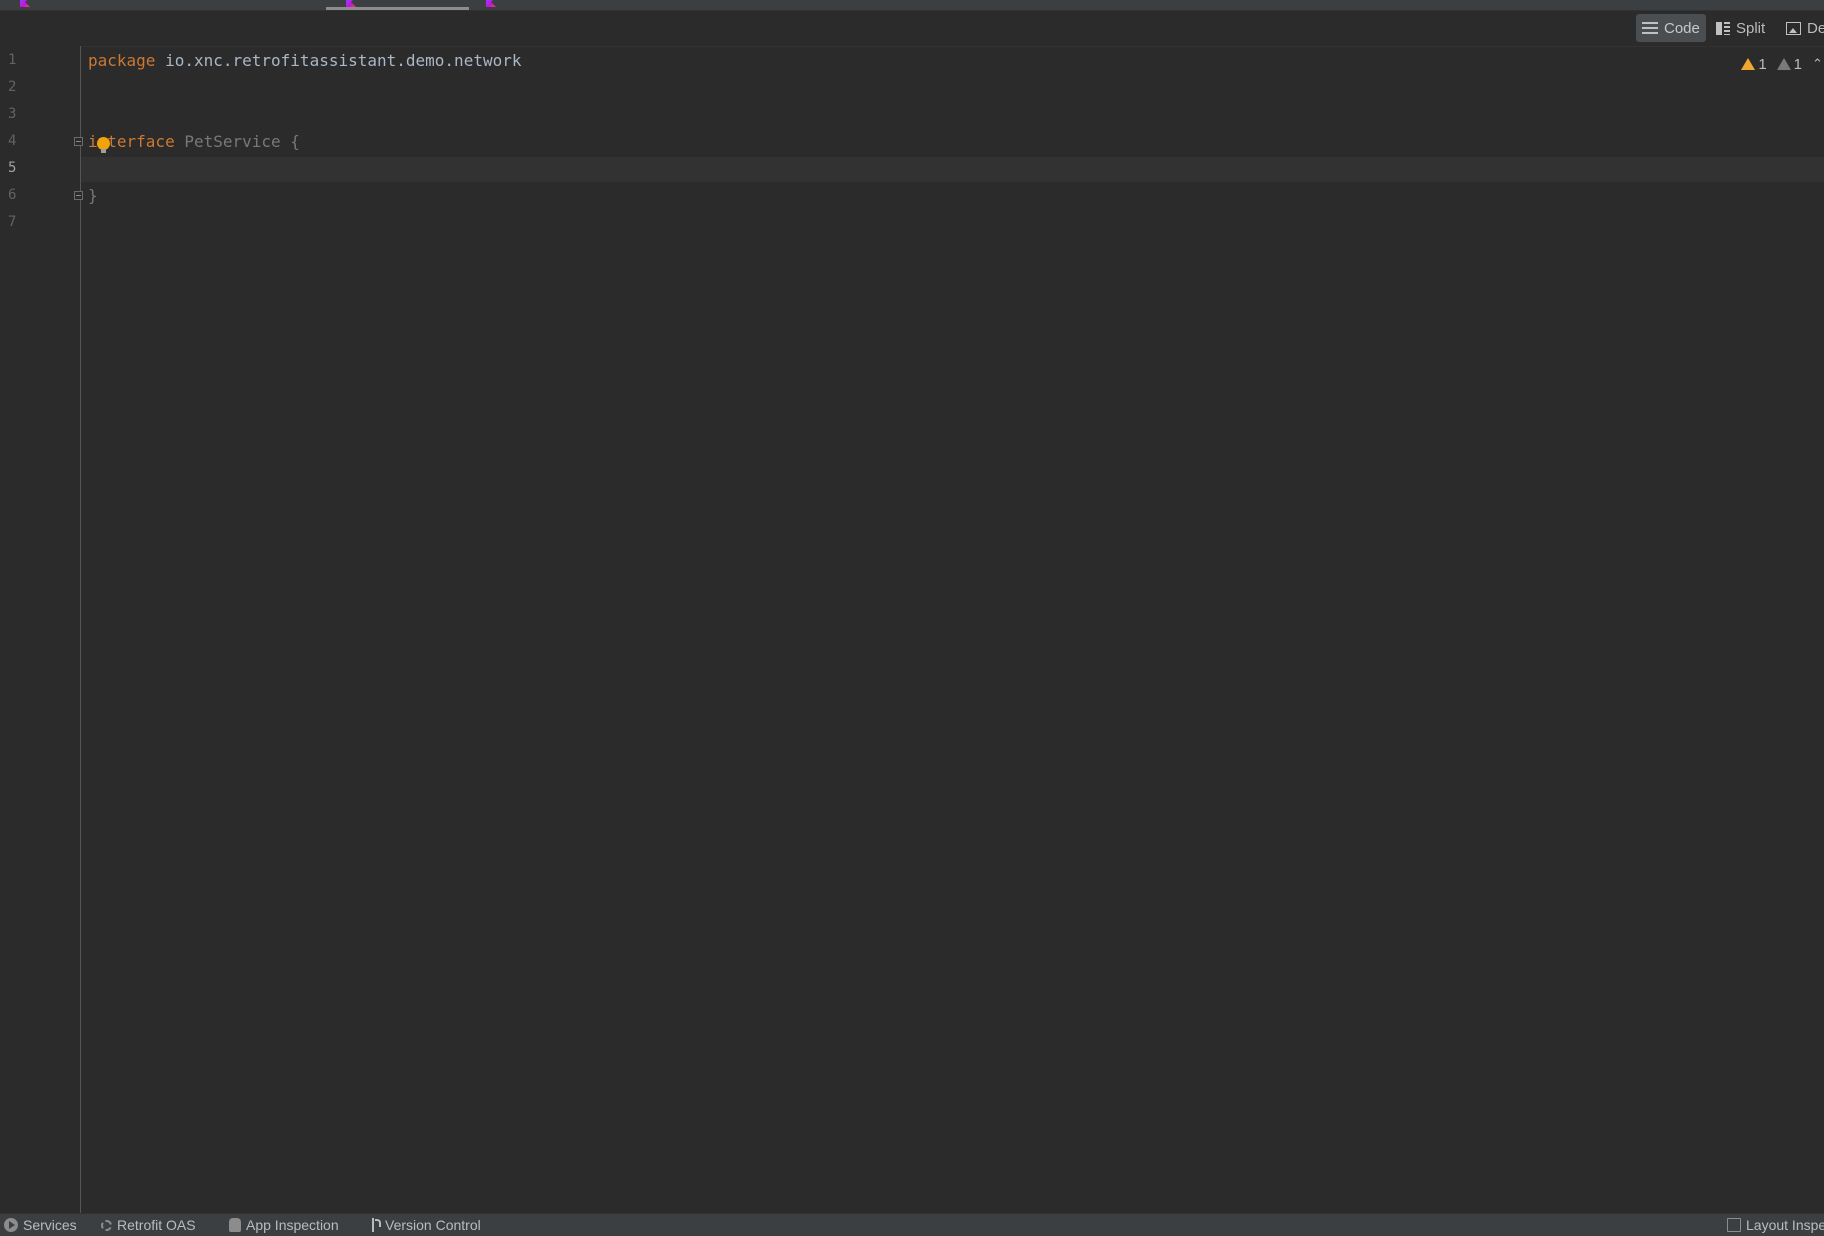 The width and height of the screenshot is (1824, 1236). What do you see at coordinates (397, 8) in the screenshot?
I see `active-tab-underline` at bounding box center [397, 8].